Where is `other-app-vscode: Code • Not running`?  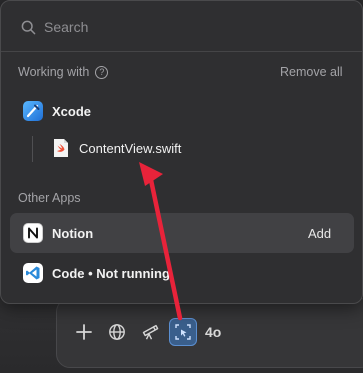 other-app-vscode: Code • Not running is located at coordinates (96, 273).